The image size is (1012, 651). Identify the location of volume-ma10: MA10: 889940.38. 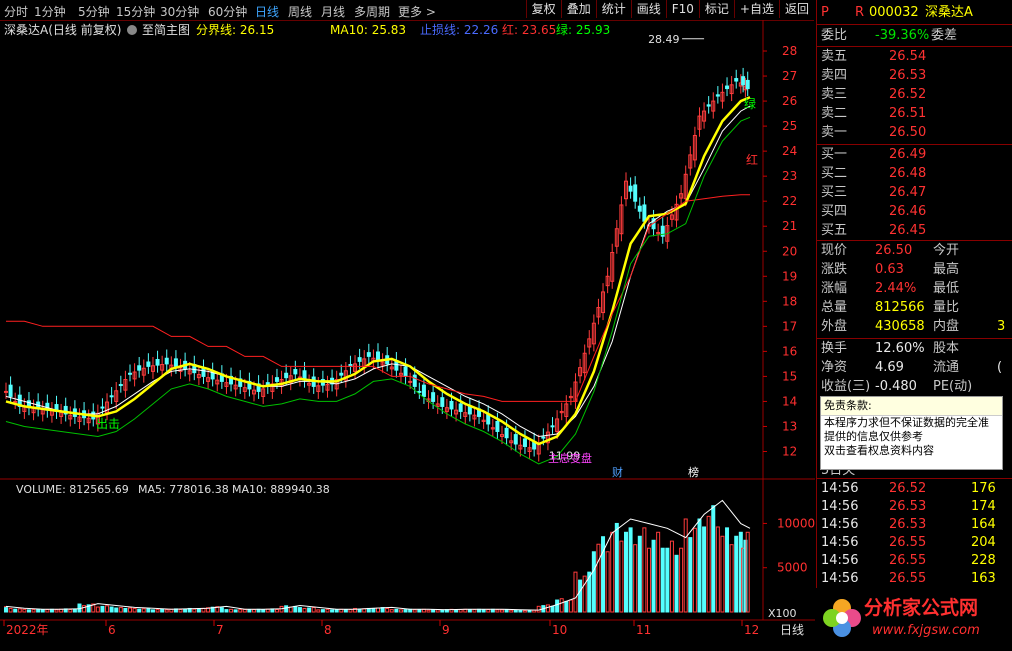
(281, 489).